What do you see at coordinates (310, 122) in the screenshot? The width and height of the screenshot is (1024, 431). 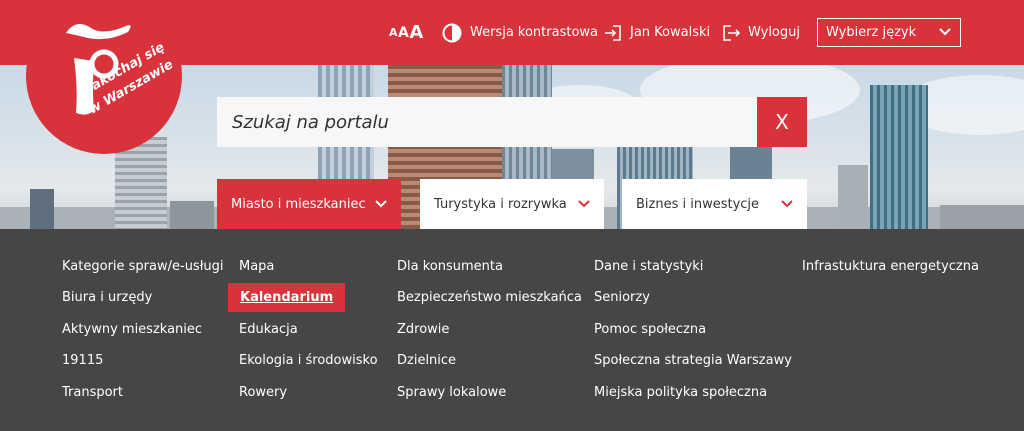 I see `search-placeholder: Szukaj na portalu` at bounding box center [310, 122].